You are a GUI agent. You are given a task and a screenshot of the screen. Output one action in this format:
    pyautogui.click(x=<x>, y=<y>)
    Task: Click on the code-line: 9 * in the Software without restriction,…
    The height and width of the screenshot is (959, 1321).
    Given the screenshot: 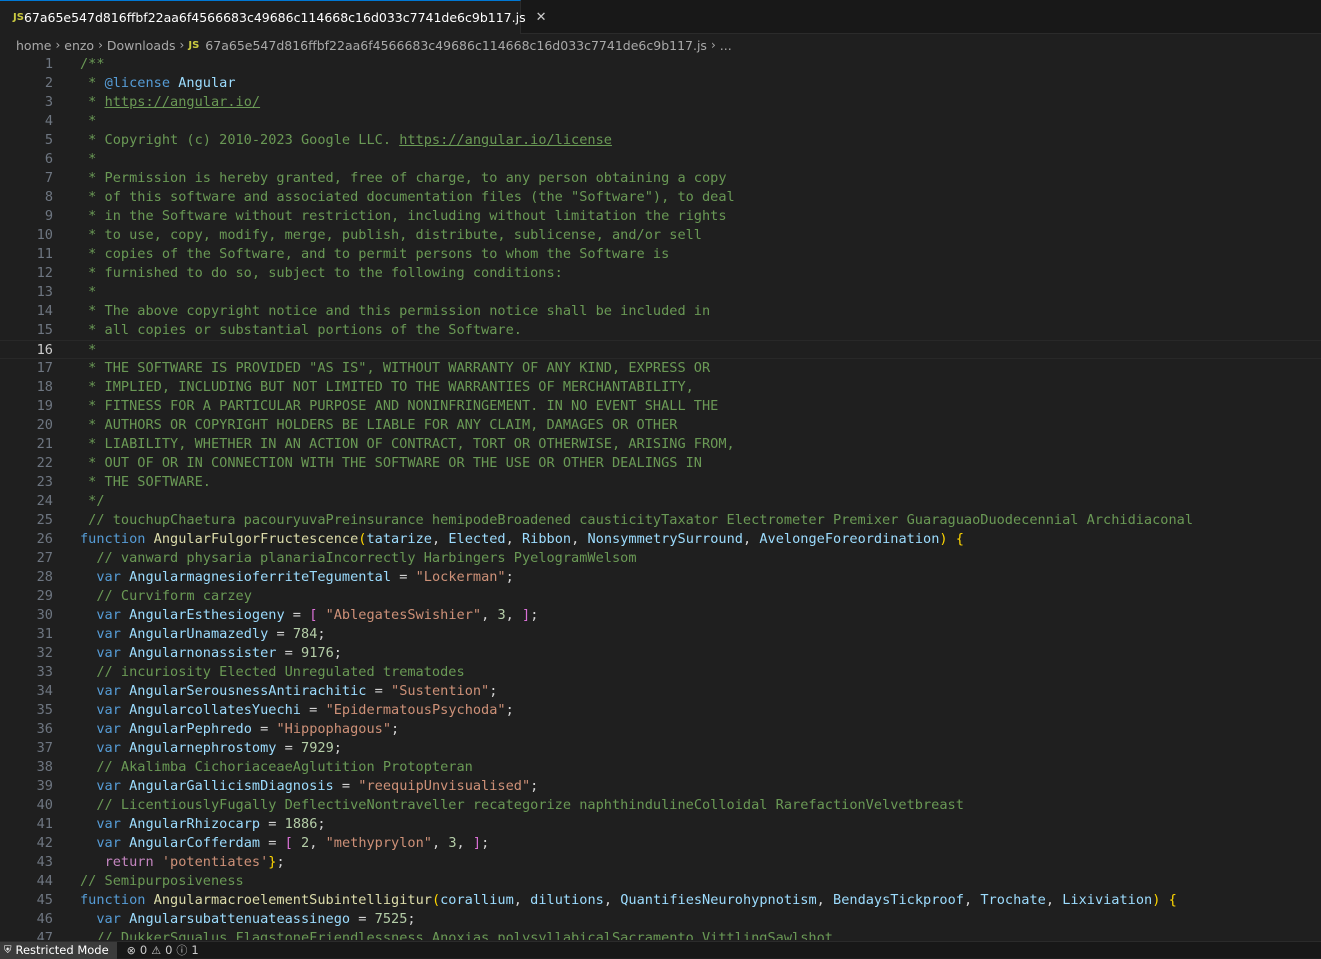 What is the action you would take?
    pyautogui.click(x=660, y=216)
    